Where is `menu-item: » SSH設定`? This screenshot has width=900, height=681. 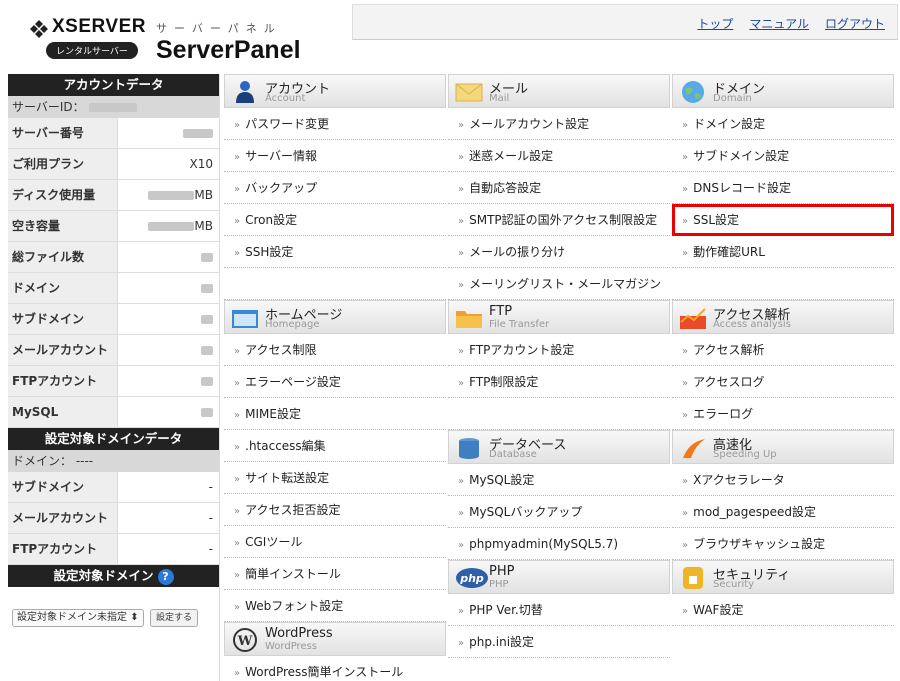 menu-item: » SSH設定 is located at coordinates (335, 252).